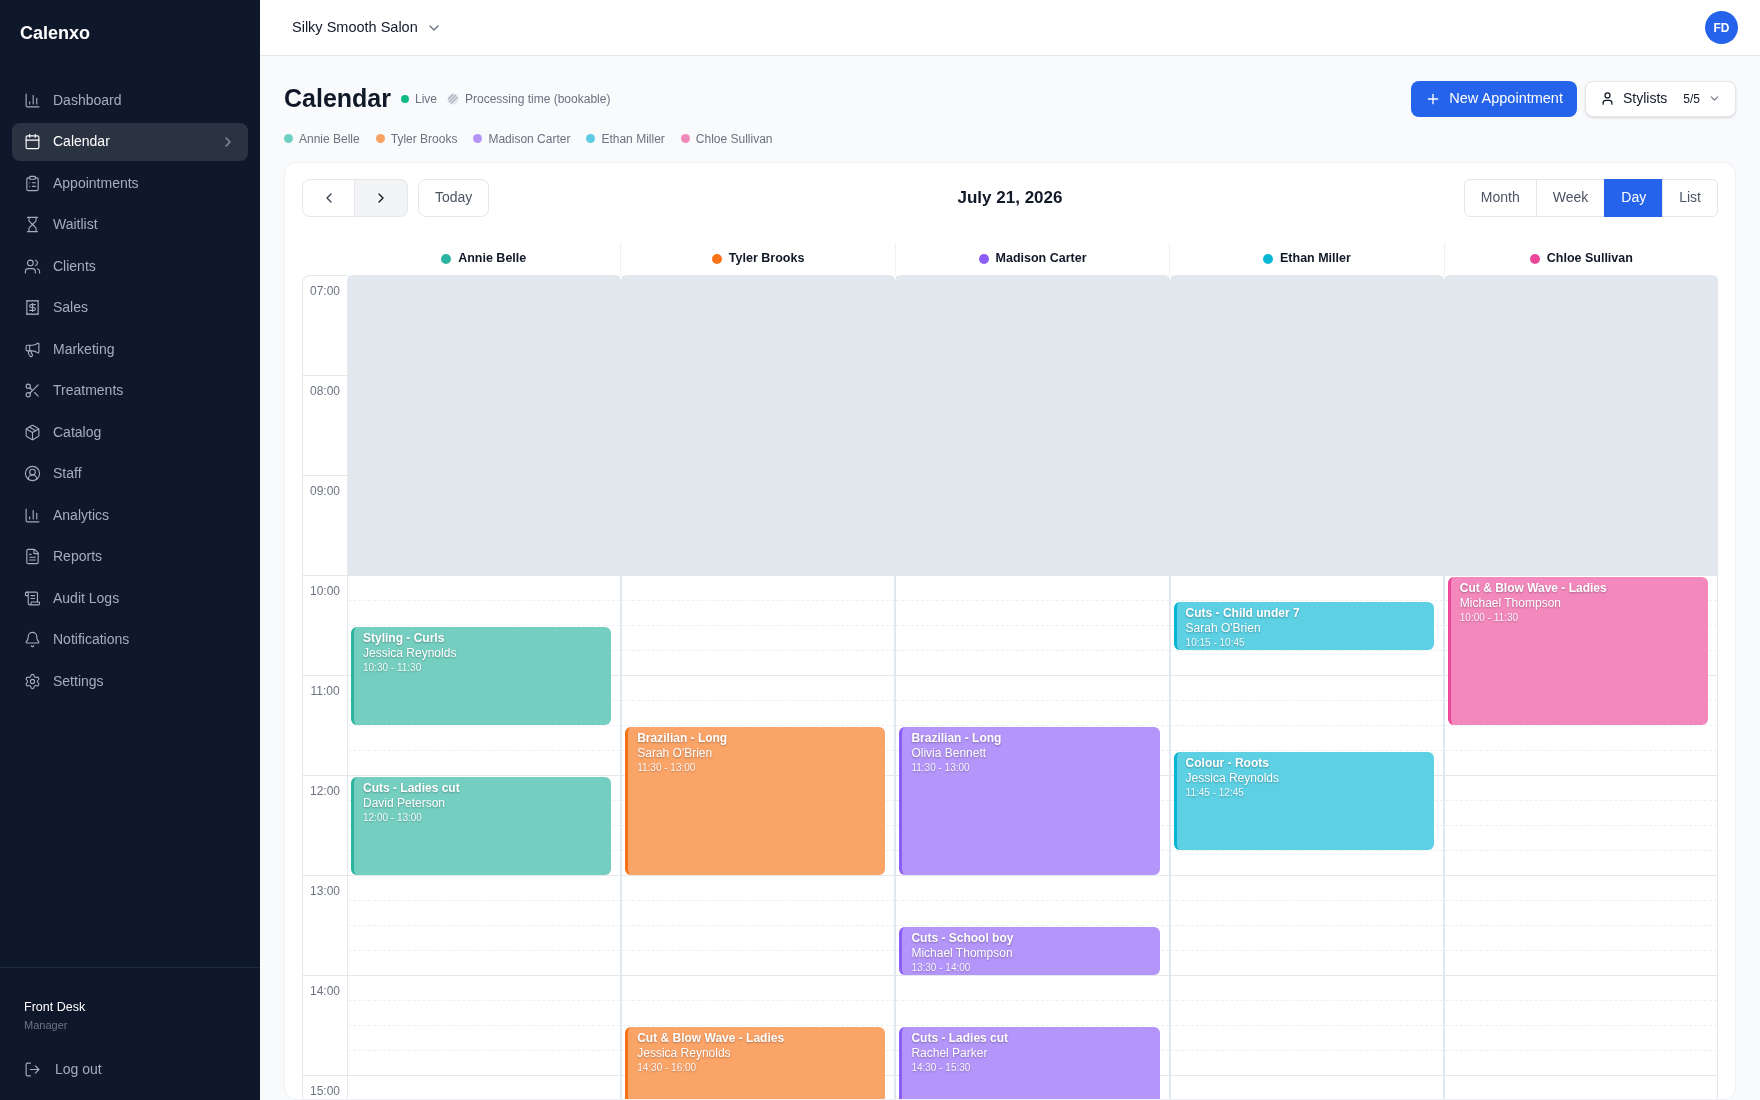 The image size is (1760, 1100). What do you see at coordinates (32, 681) in the screenshot?
I see `settings-icon` at bounding box center [32, 681].